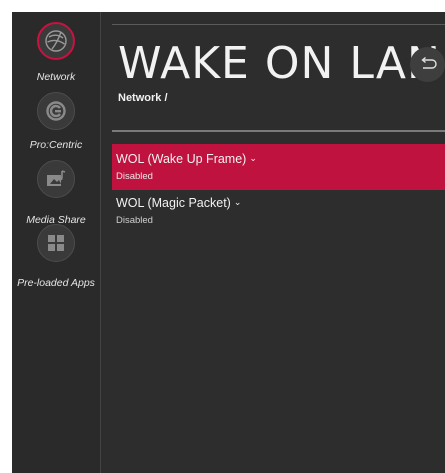  I want to click on sidebar-item-preloaded-apps: Pre-loaded Apps, so click(56, 264).